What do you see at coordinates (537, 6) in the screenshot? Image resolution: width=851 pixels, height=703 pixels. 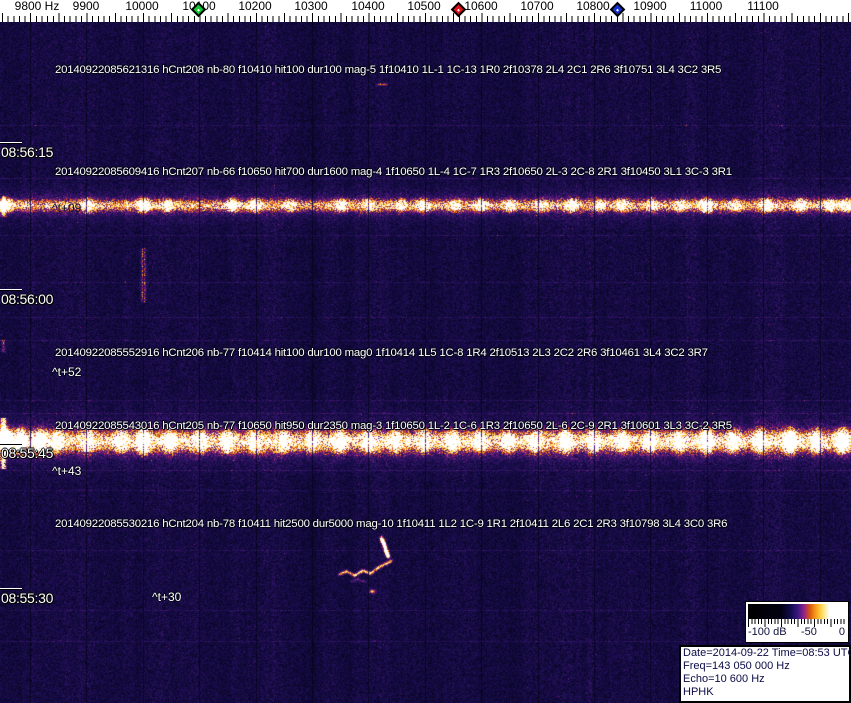 I see `ruler-label: 10700` at bounding box center [537, 6].